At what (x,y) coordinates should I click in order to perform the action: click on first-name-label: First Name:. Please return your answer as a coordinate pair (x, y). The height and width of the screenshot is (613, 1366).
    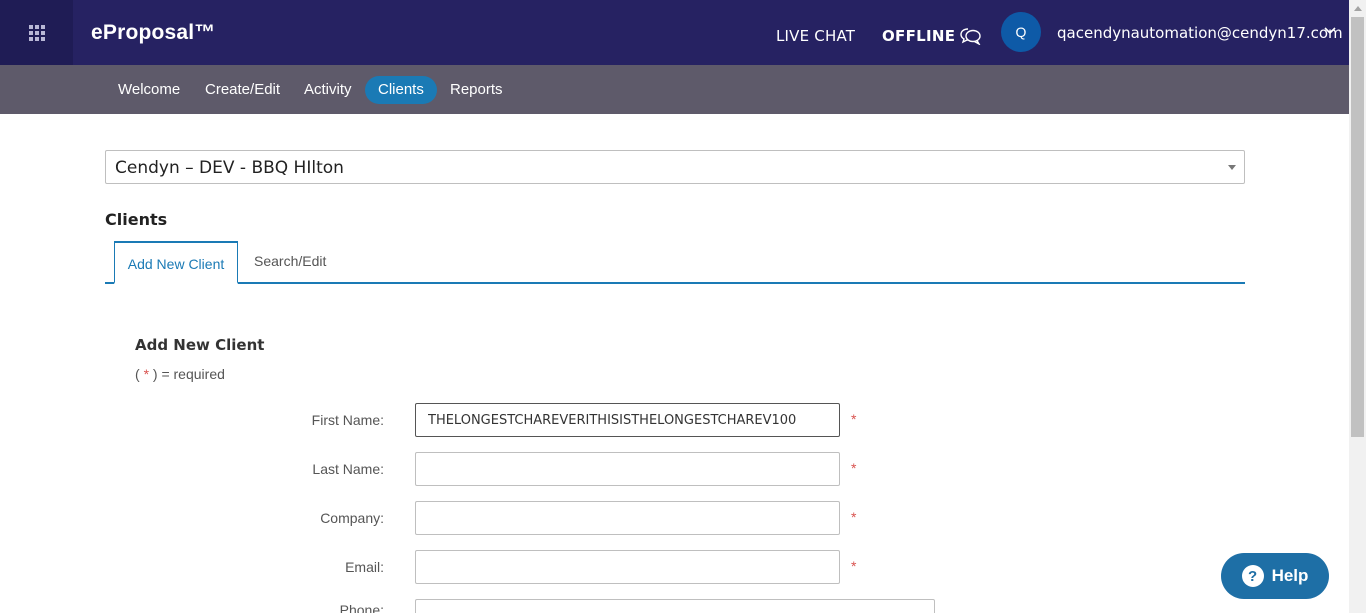
    Looking at the image, I should click on (347, 420).